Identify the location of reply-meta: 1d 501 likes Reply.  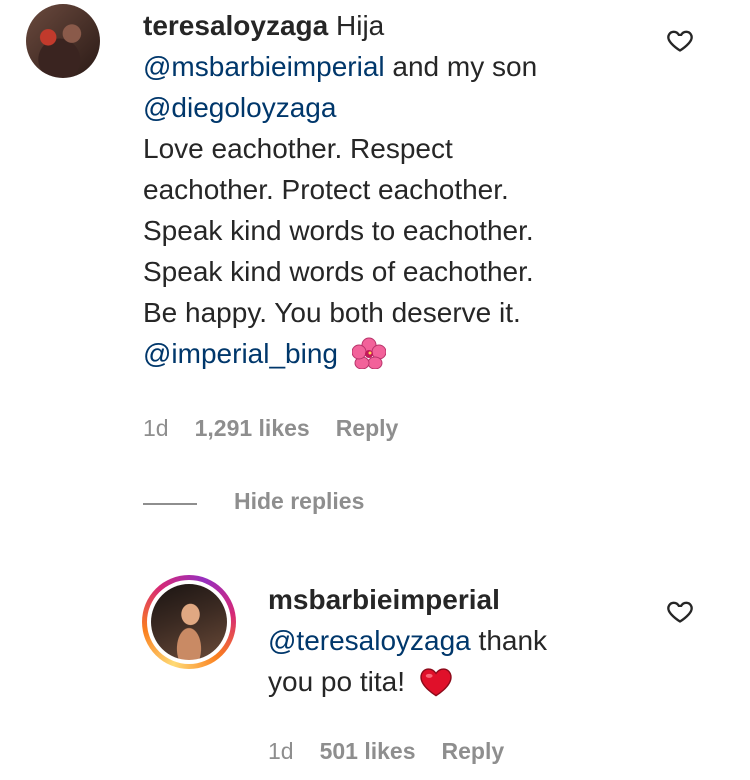
(399, 751).